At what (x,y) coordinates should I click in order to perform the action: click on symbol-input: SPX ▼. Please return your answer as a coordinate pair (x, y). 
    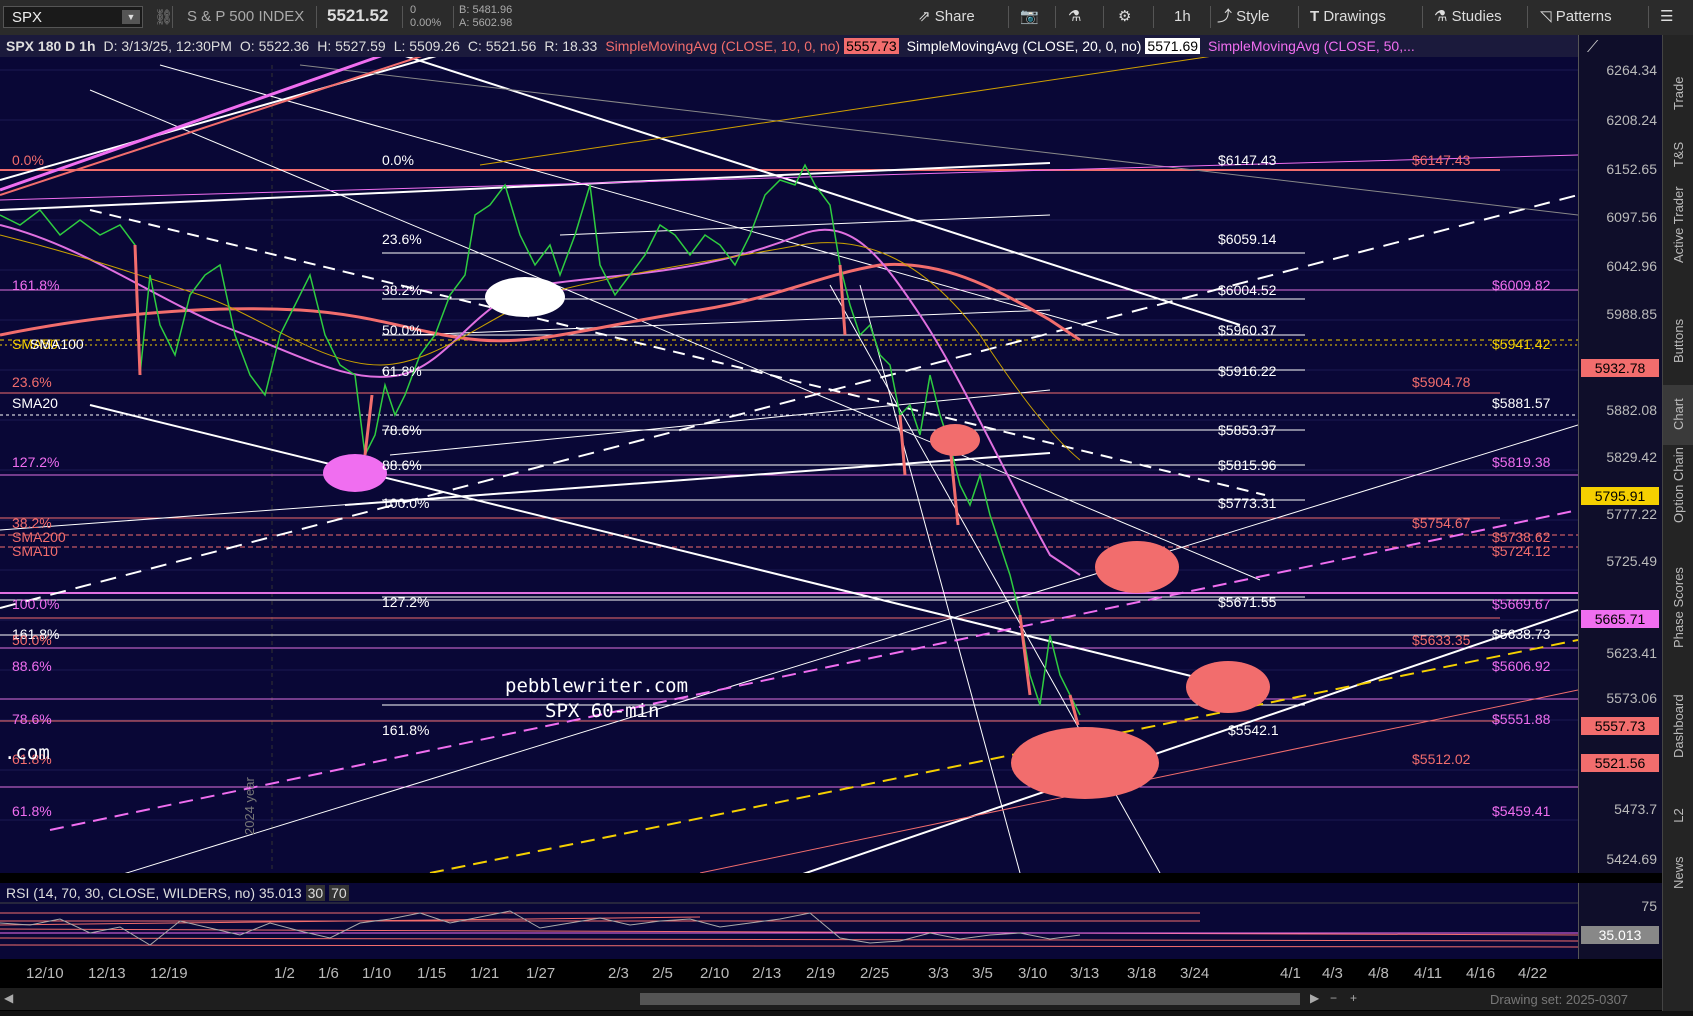
    Looking at the image, I should click on (73, 17).